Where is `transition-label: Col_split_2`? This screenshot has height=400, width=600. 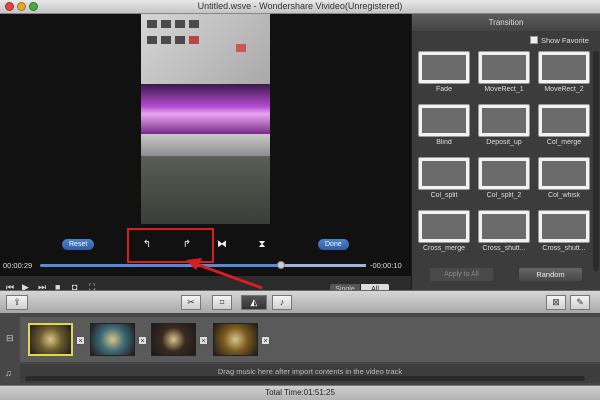
transition-label: Col_split_2 is located at coordinates (504, 195).